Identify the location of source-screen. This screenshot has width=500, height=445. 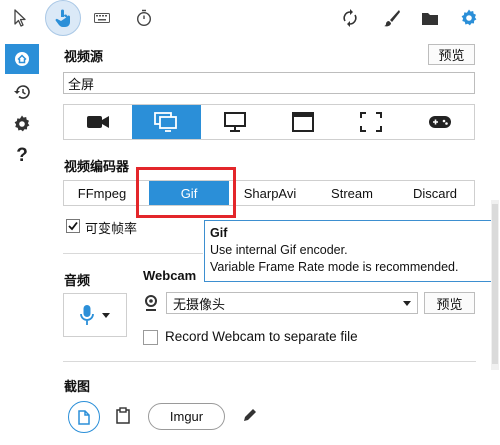
(166, 122).